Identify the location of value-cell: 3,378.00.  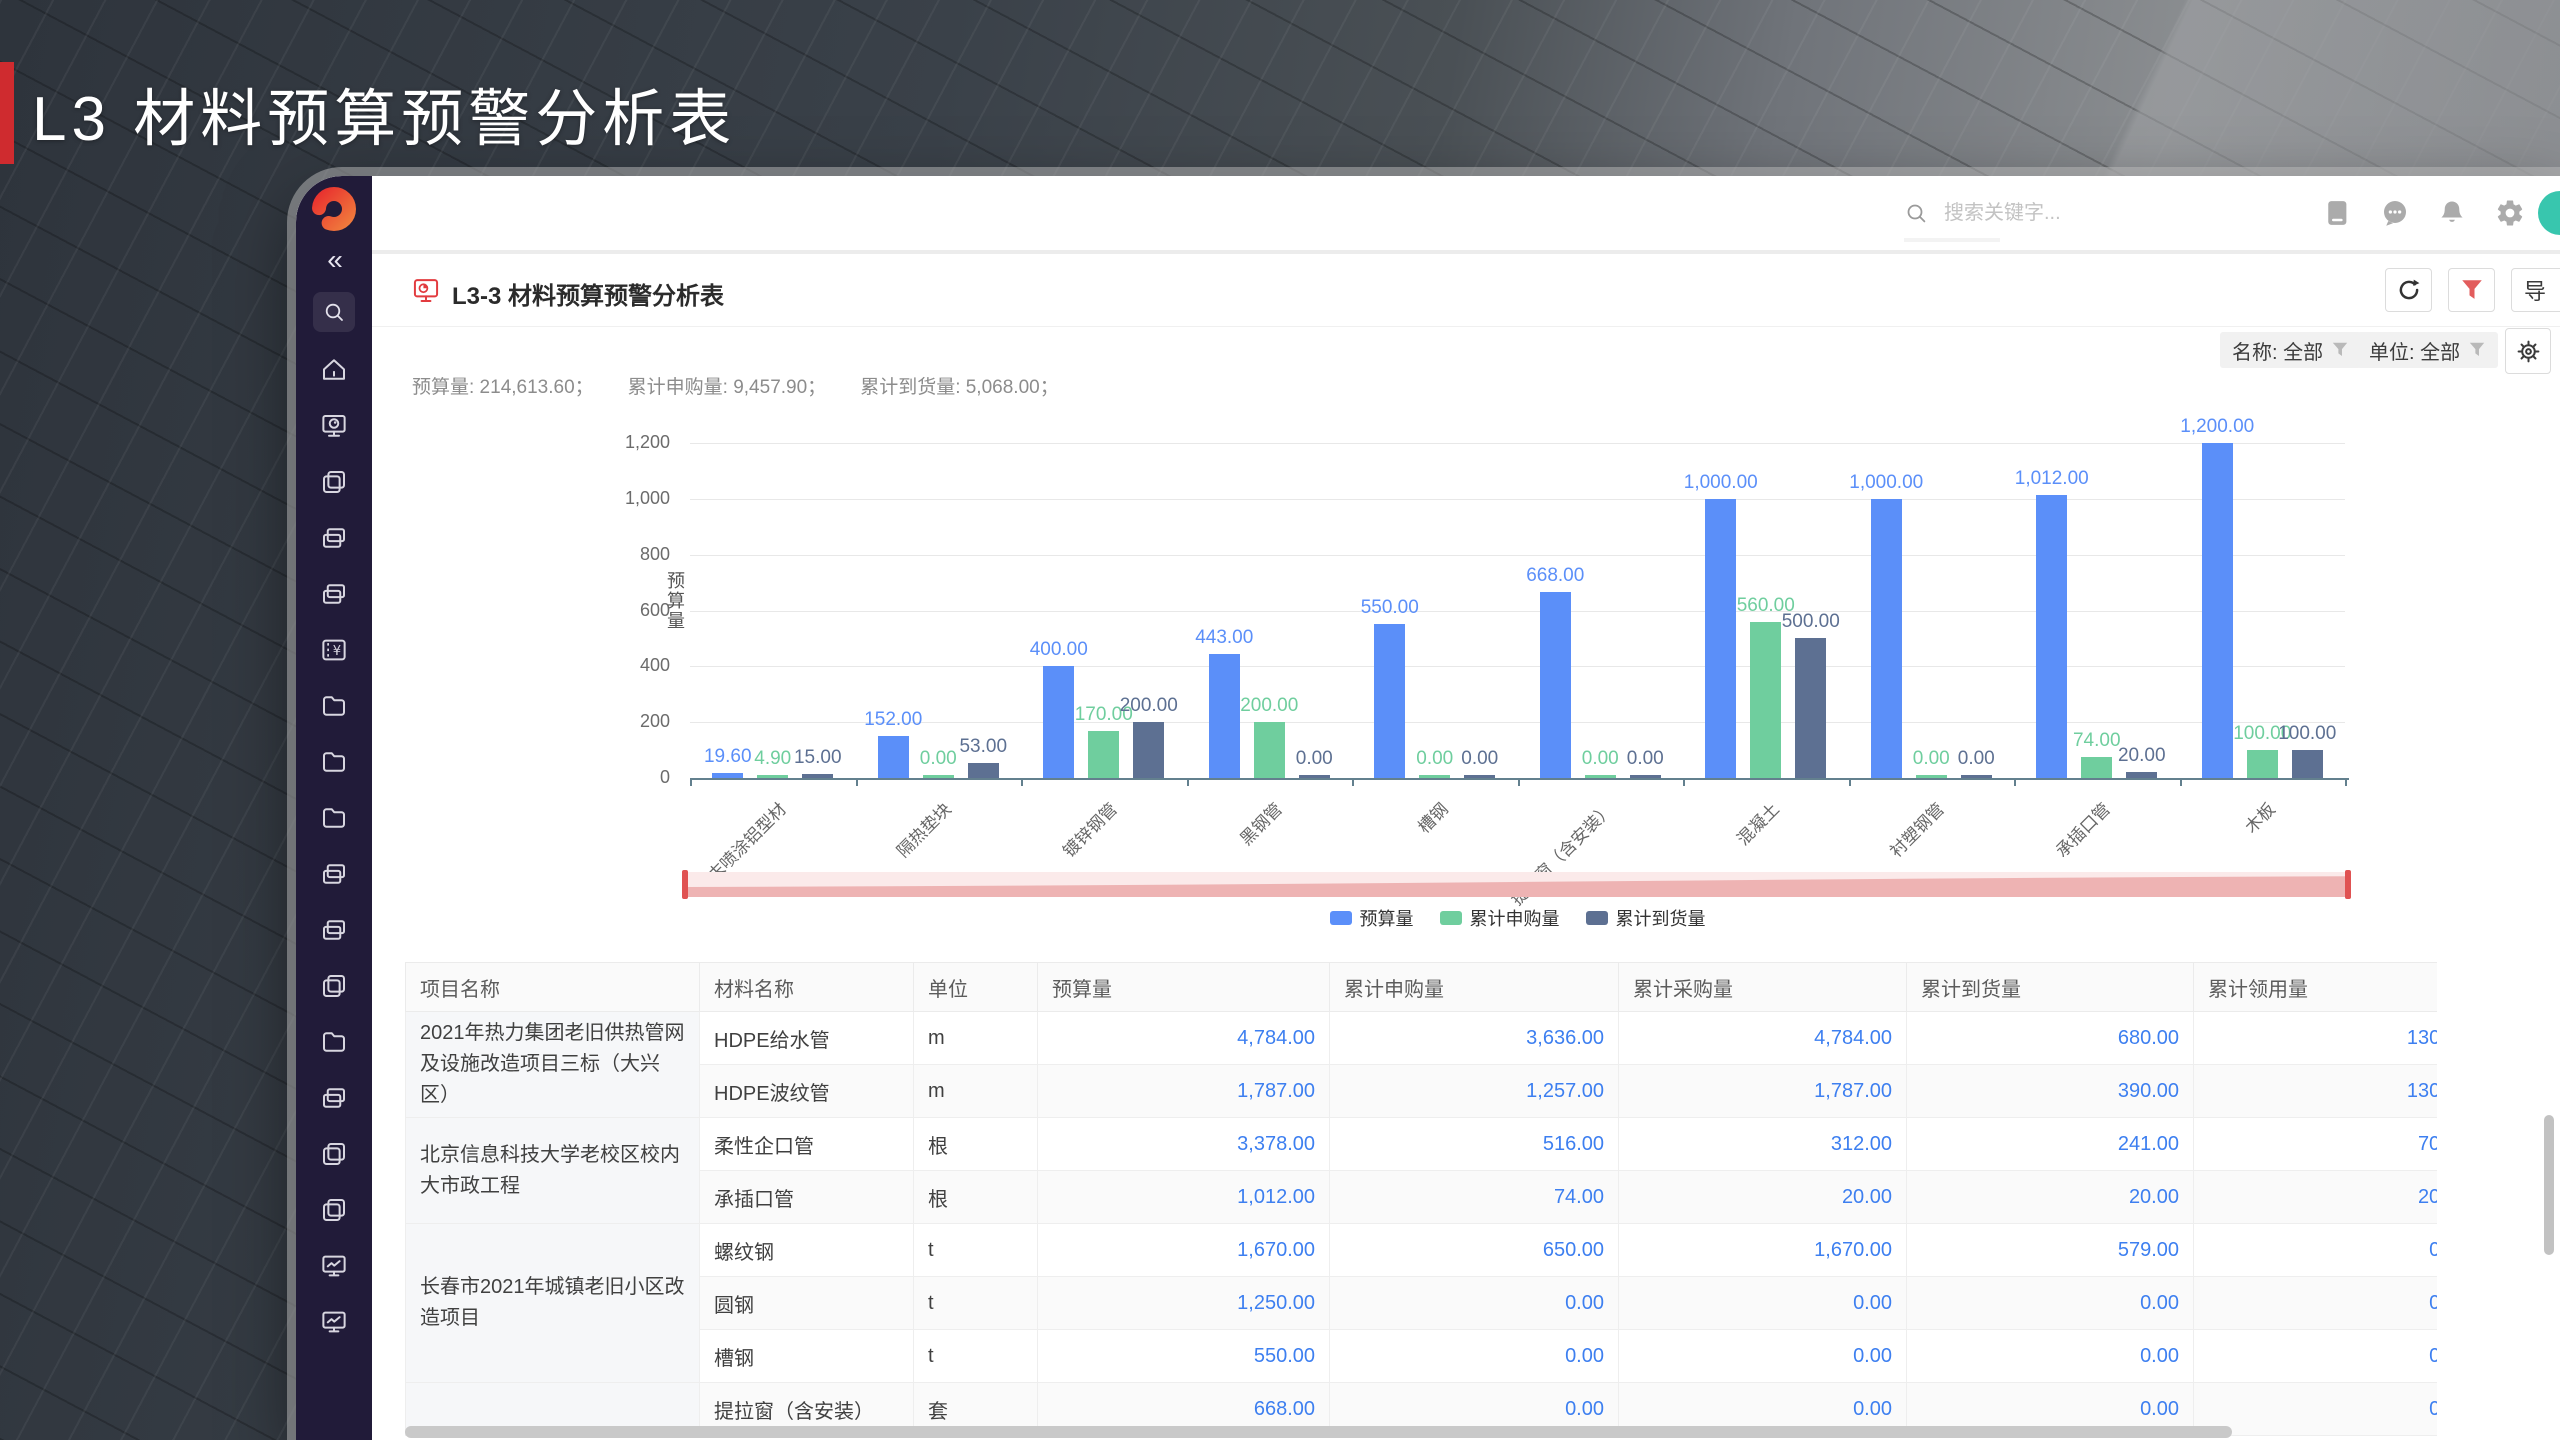
(1183, 1144).